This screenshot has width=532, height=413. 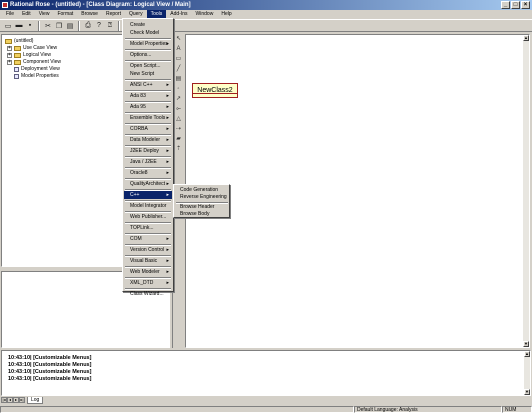 What do you see at coordinates (148, 107) in the screenshot?
I see `menu-item-ada-95: Ada 95 ▸` at bounding box center [148, 107].